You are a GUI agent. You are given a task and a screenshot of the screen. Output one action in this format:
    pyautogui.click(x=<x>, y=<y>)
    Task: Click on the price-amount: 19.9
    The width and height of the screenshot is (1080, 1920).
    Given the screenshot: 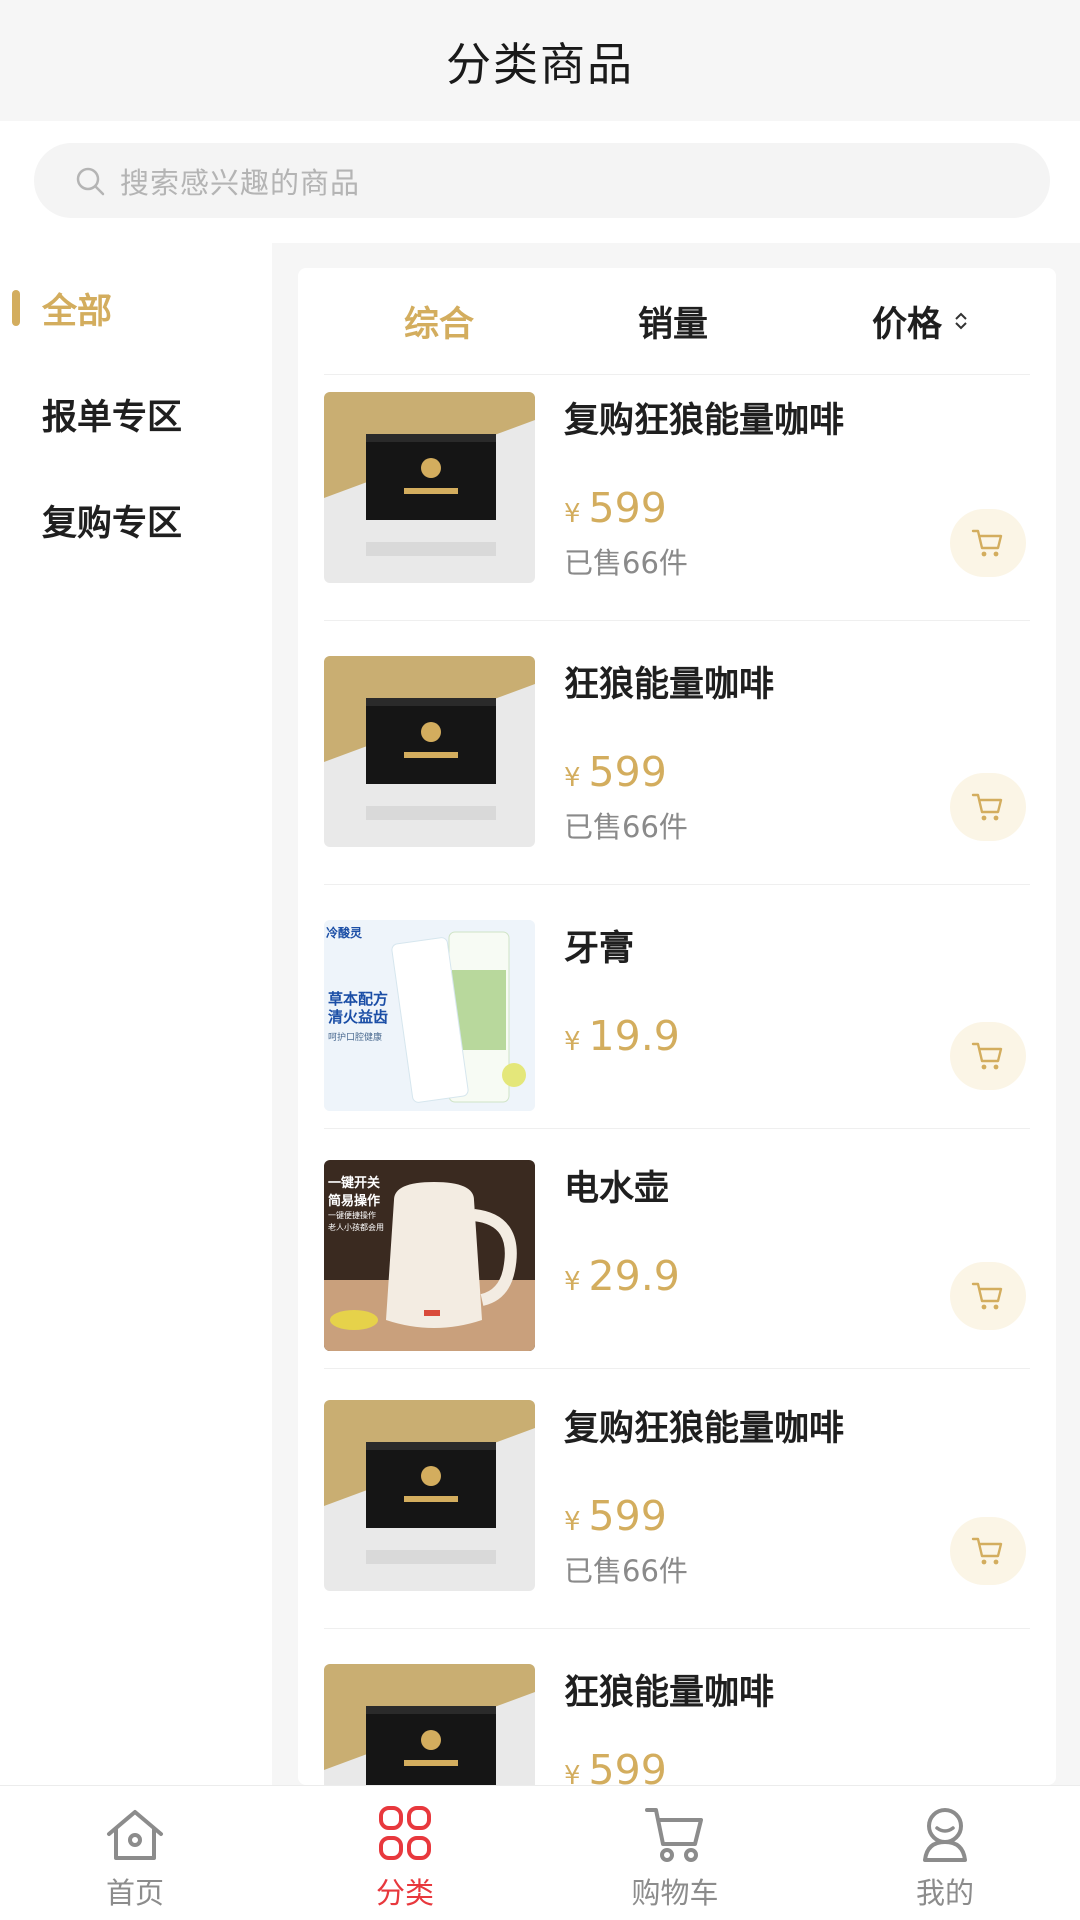 What is the action you would take?
    pyautogui.click(x=634, y=1036)
    